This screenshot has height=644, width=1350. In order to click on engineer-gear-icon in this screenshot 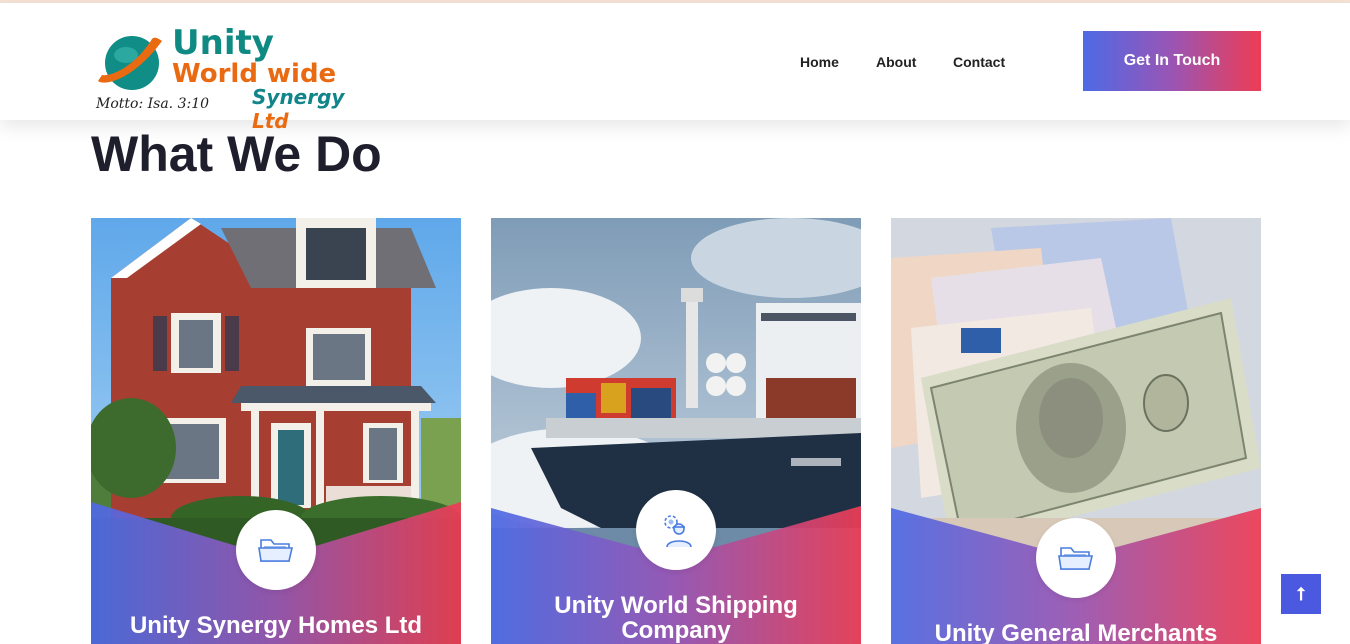, I will do `click(678, 531)`.